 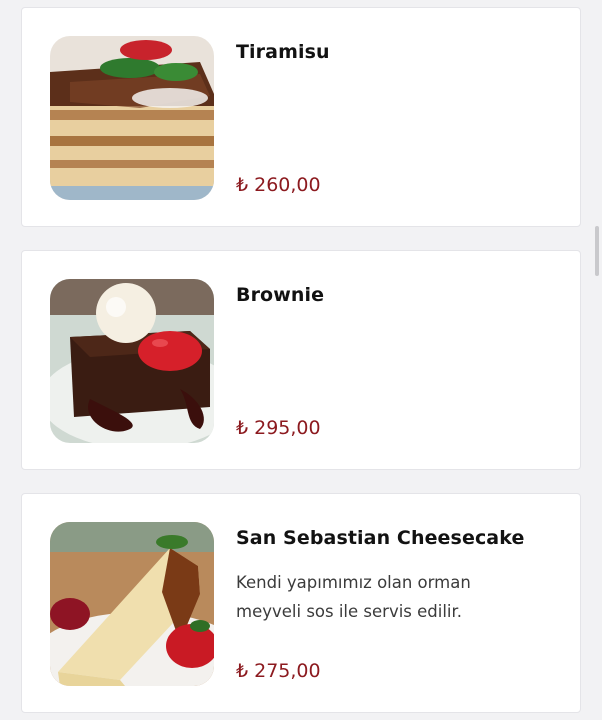 What do you see at coordinates (278, 185) in the screenshot?
I see `menu-item-price: ₺ 260,00` at bounding box center [278, 185].